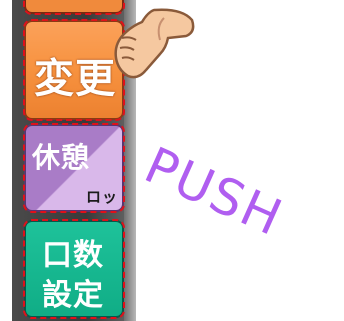  I want to click on count-button-label-line2: 設定, so click(73, 295).